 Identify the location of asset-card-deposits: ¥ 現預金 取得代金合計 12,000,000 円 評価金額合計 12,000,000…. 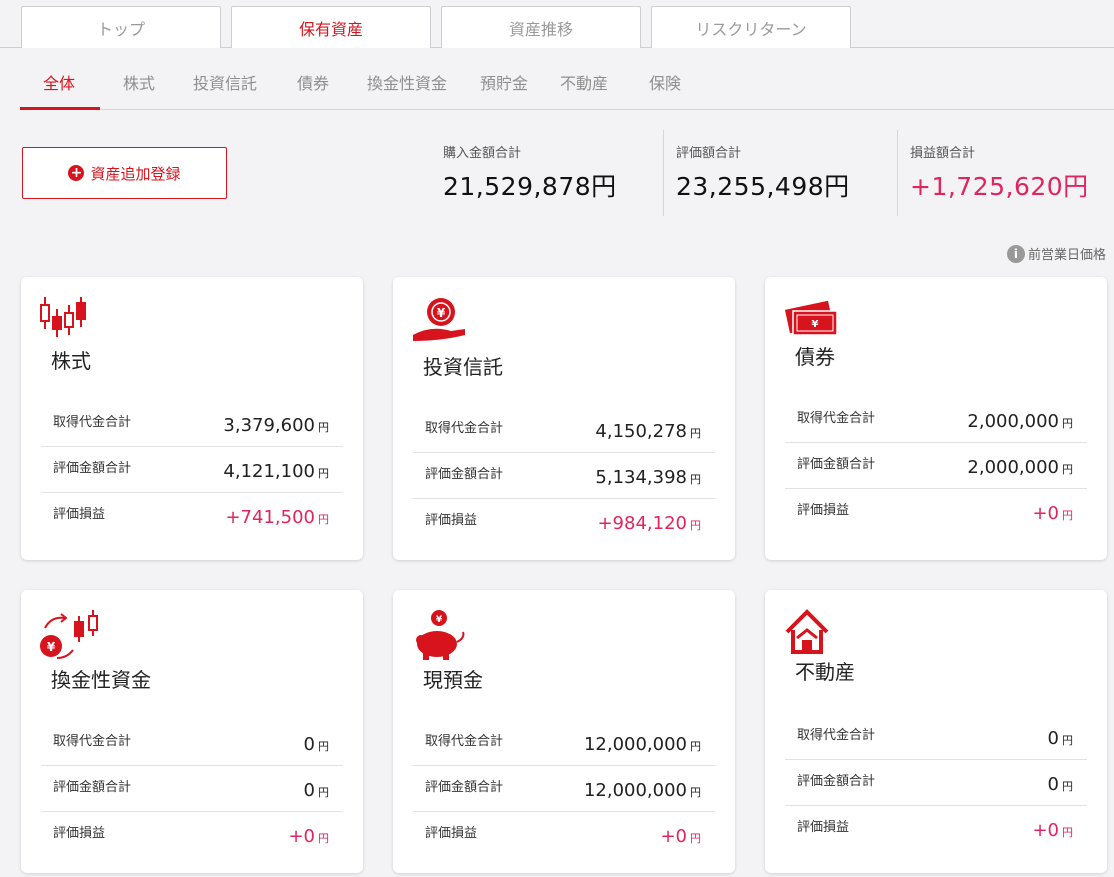
(564, 731).